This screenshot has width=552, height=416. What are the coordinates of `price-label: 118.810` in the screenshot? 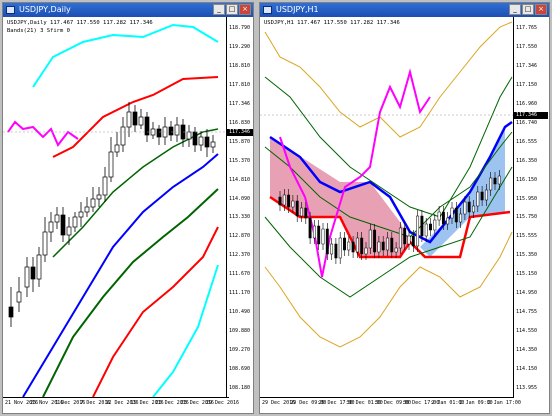 It's located at (240, 65).